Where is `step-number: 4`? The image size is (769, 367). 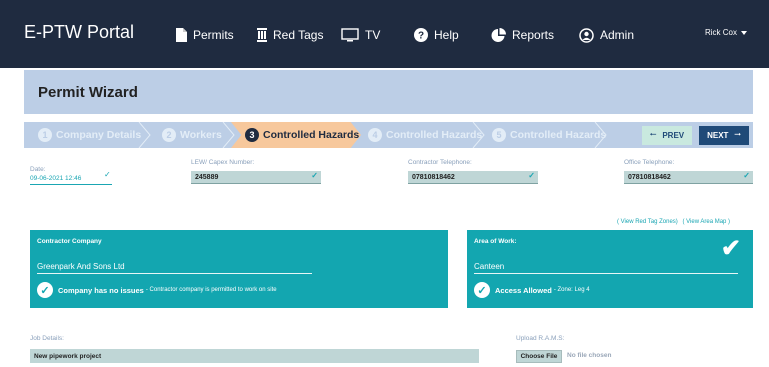
step-number: 4 is located at coordinates (375, 135).